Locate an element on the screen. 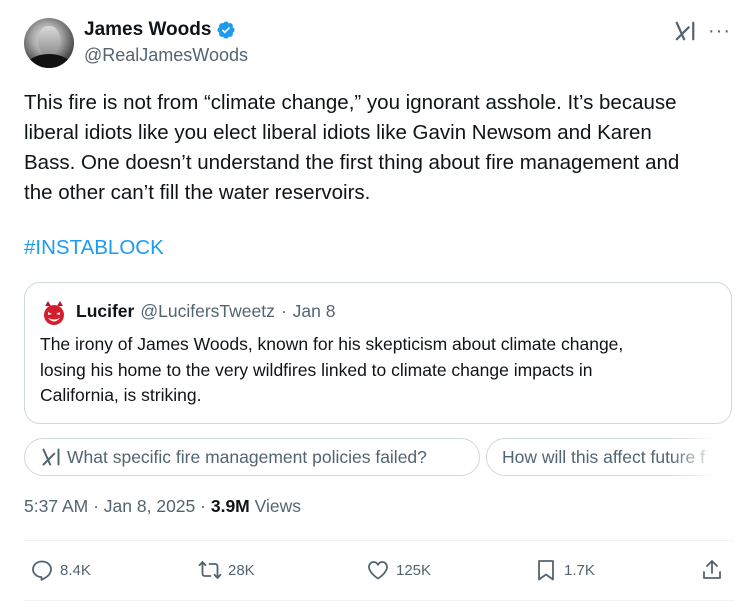 This screenshot has height=607, width=754. views-count: 3.9M is located at coordinates (230, 506).